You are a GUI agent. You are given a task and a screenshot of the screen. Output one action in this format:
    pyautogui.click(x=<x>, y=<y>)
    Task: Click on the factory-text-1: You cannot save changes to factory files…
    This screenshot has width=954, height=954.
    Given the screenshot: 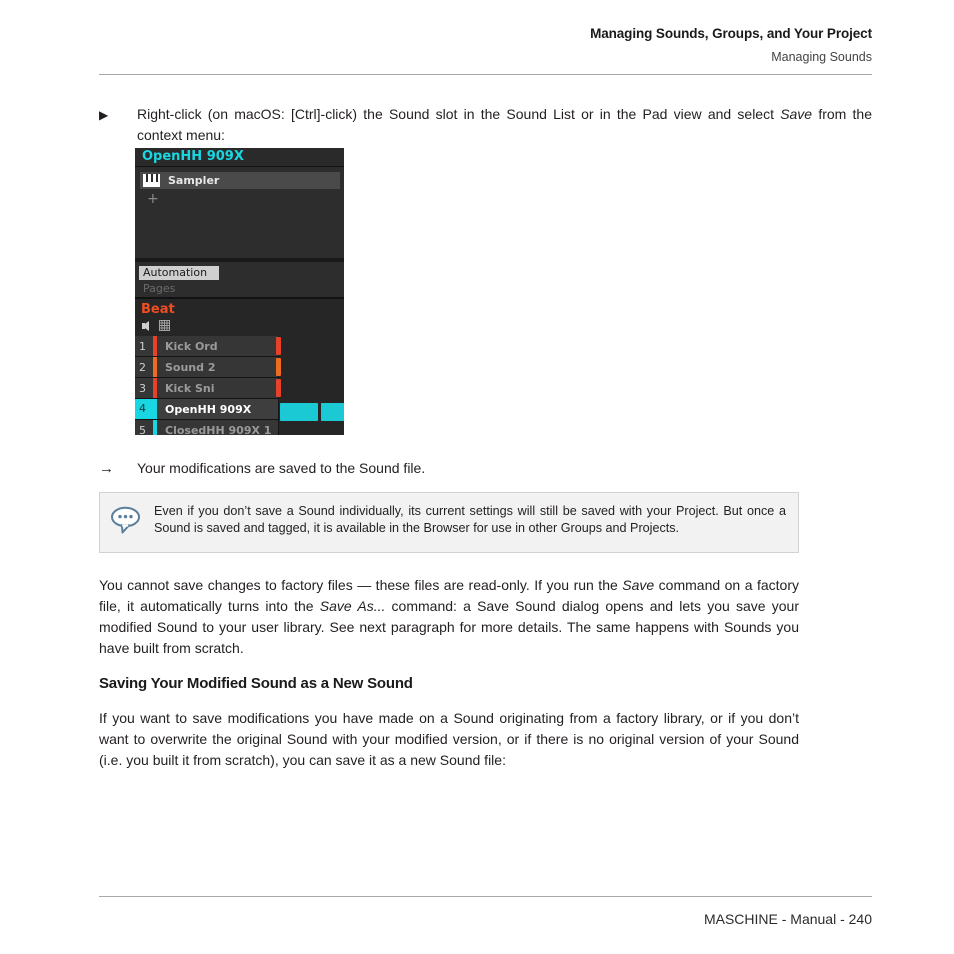 What is the action you would take?
    pyautogui.click(x=361, y=585)
    